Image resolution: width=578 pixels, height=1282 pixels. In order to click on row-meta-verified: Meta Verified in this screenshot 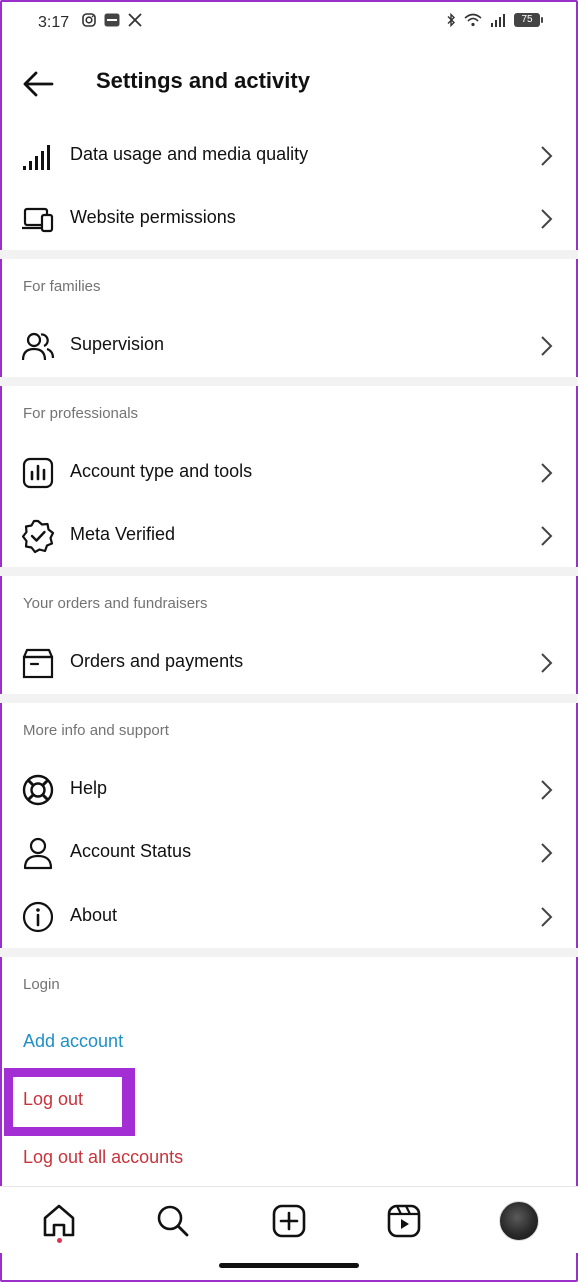, I will do `click(289, 535)`.